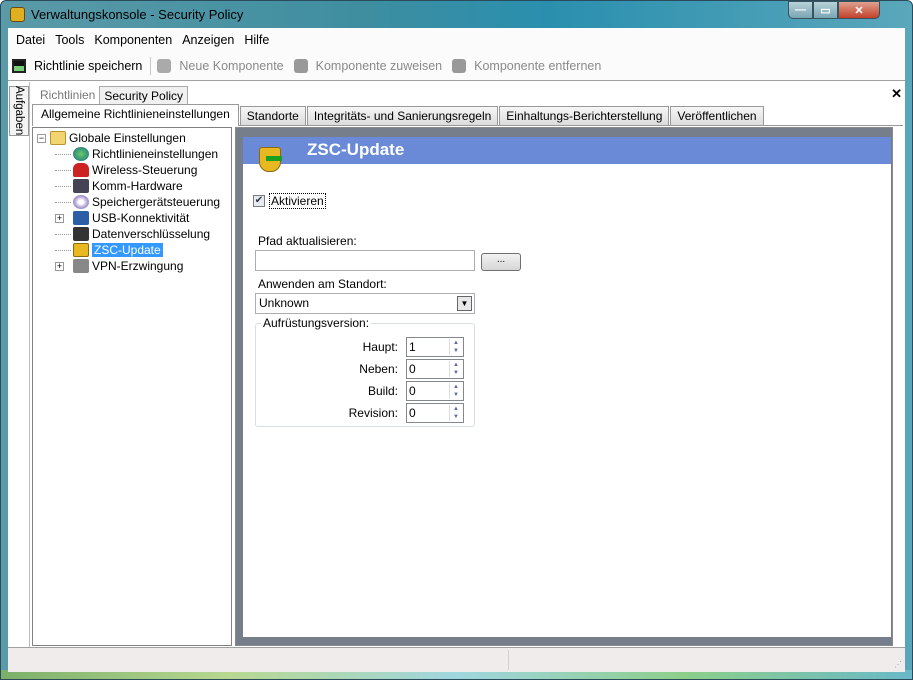  What do you see at coordinates (30, 40) in the screenshot?
I see `menu-datei: Datei` at bounding box center [30, 40].